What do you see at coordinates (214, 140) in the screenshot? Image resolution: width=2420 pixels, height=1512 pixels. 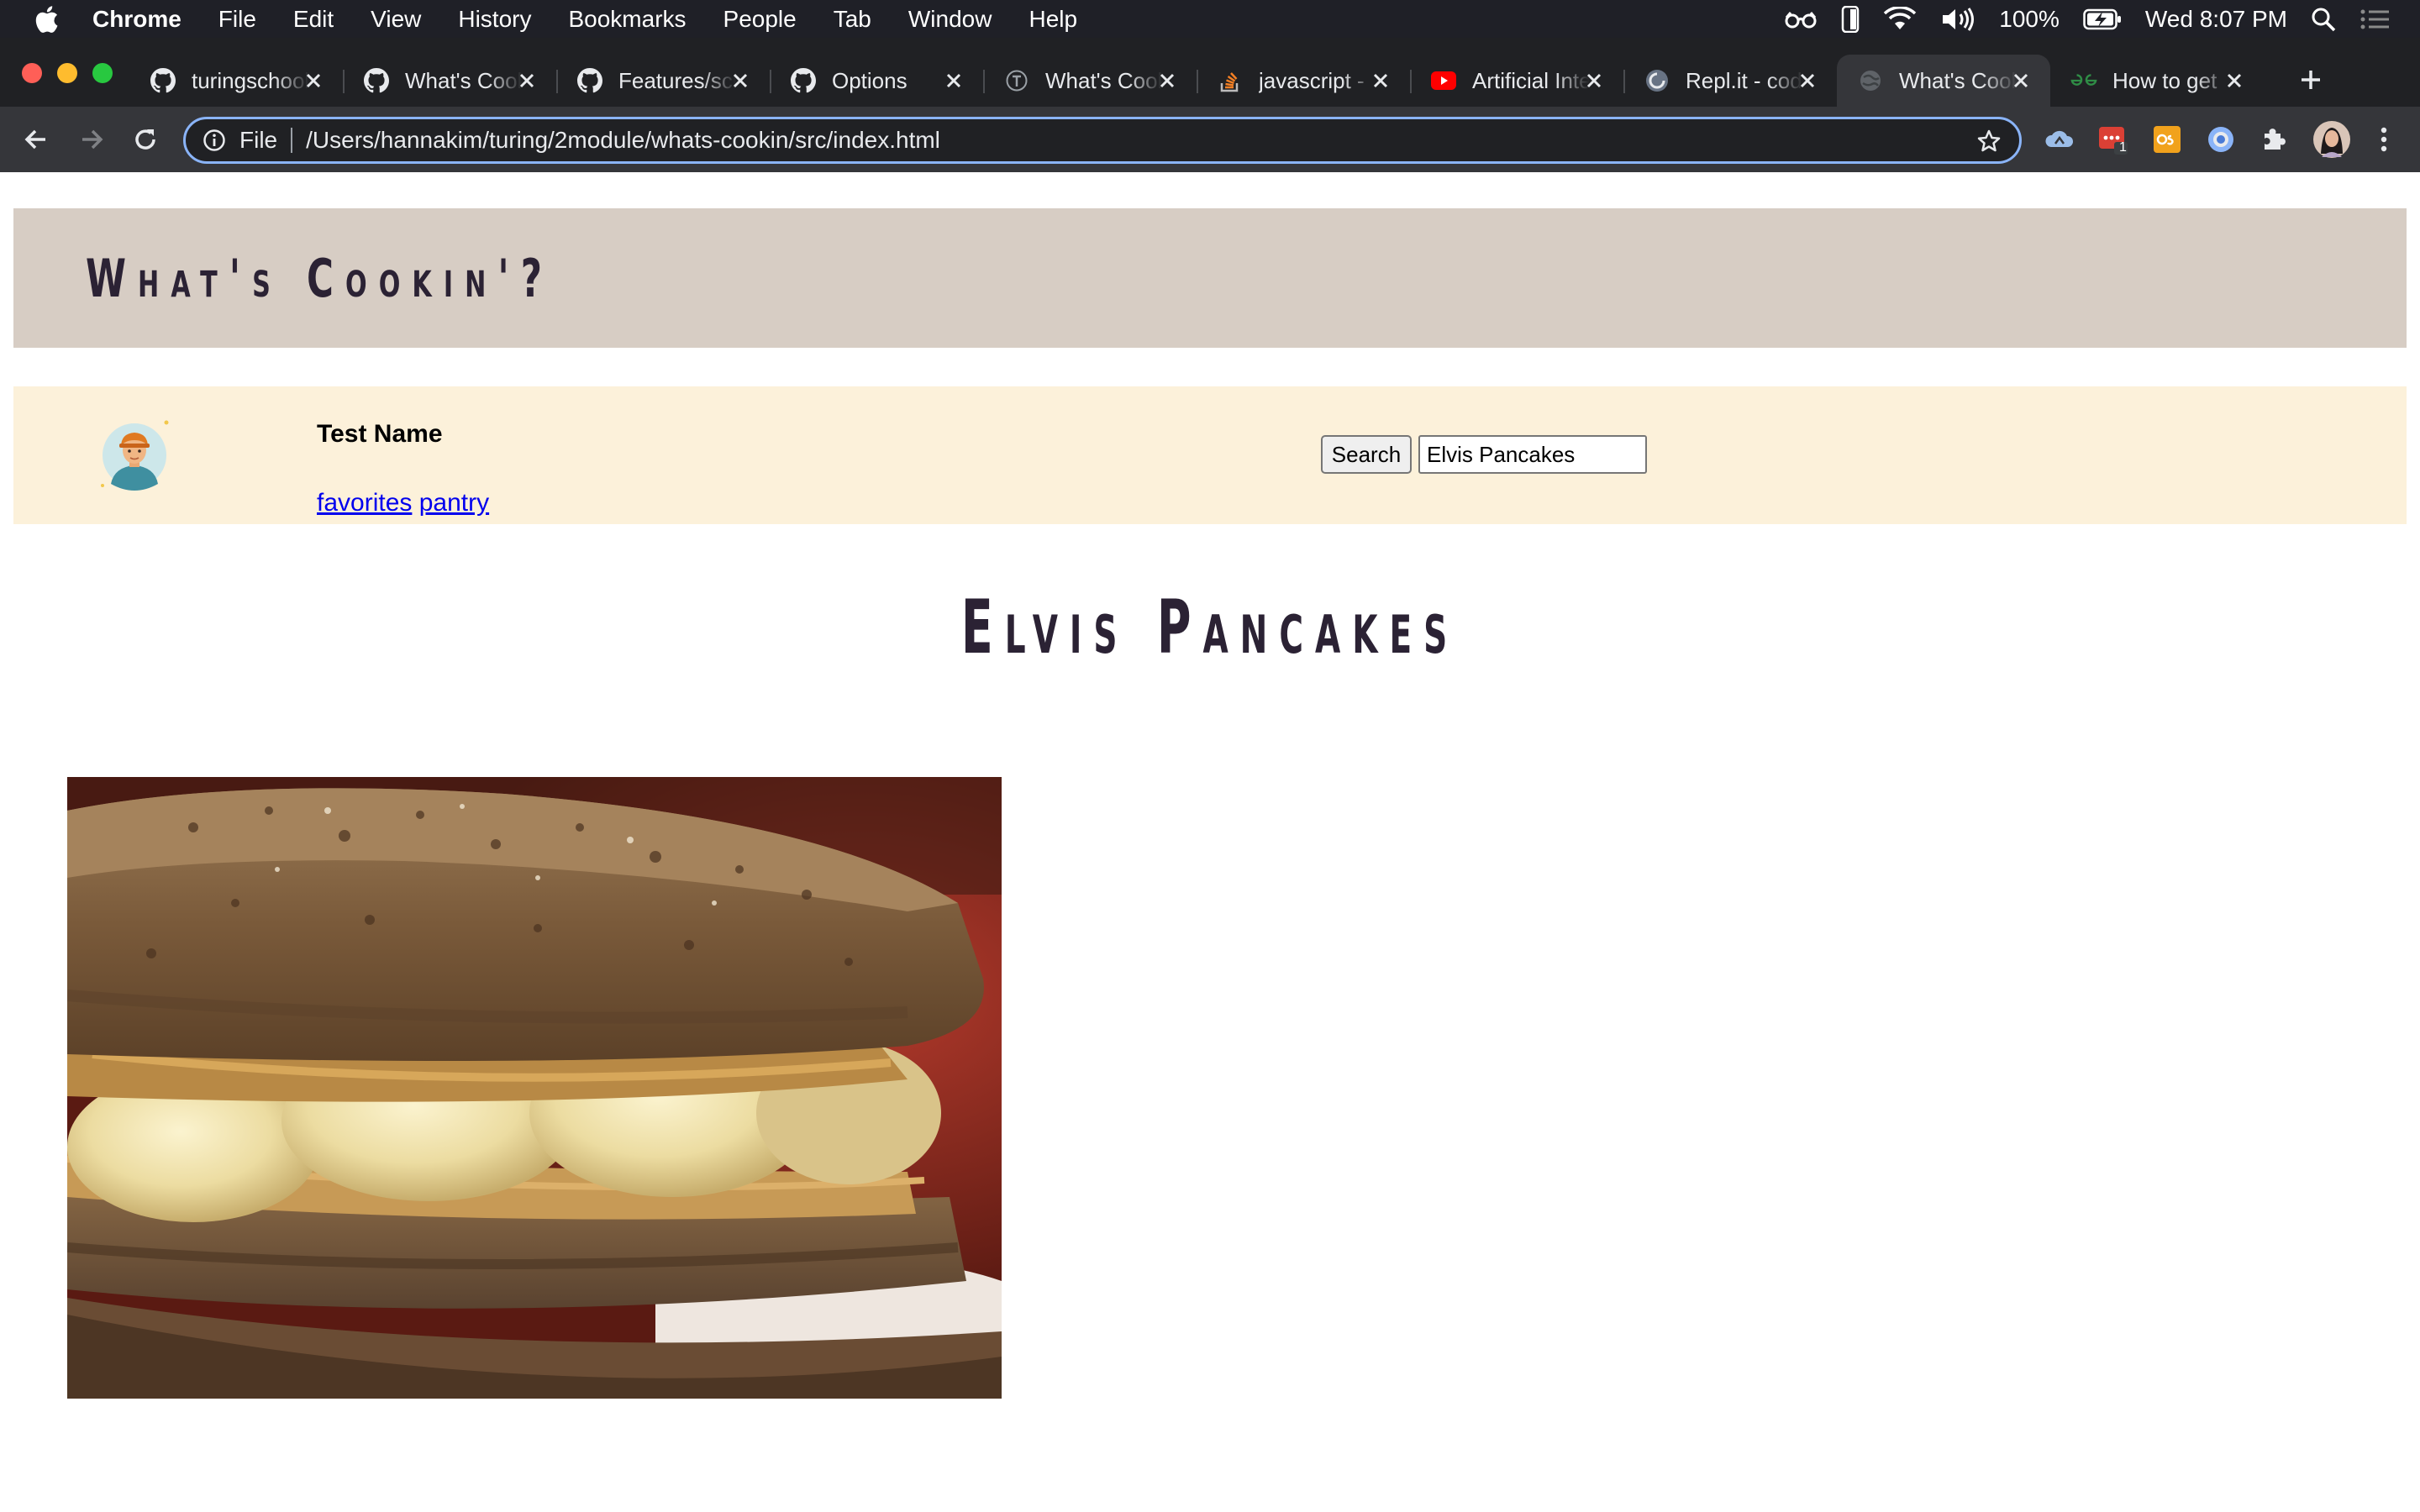 I see `info-icon` at bounding box center [214, 140].